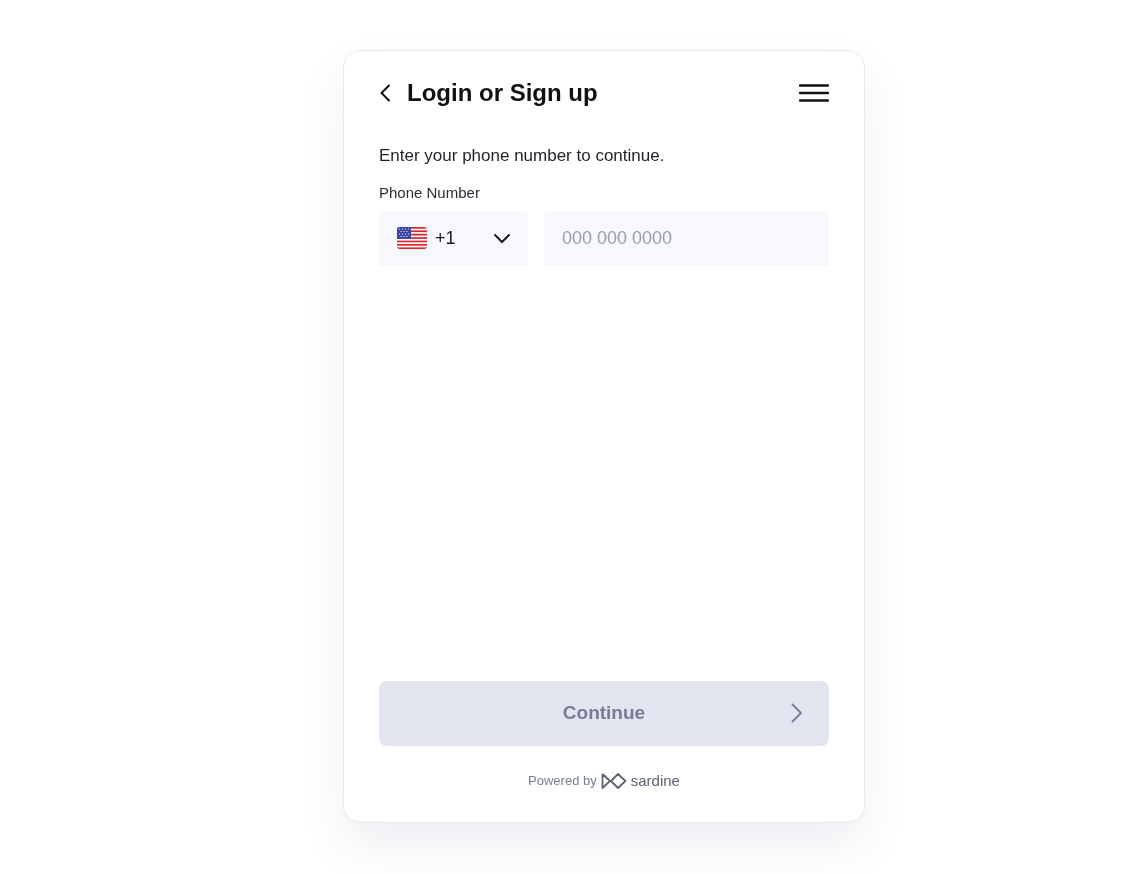  I want to click on back-chevron-icon, so click(385, 92).